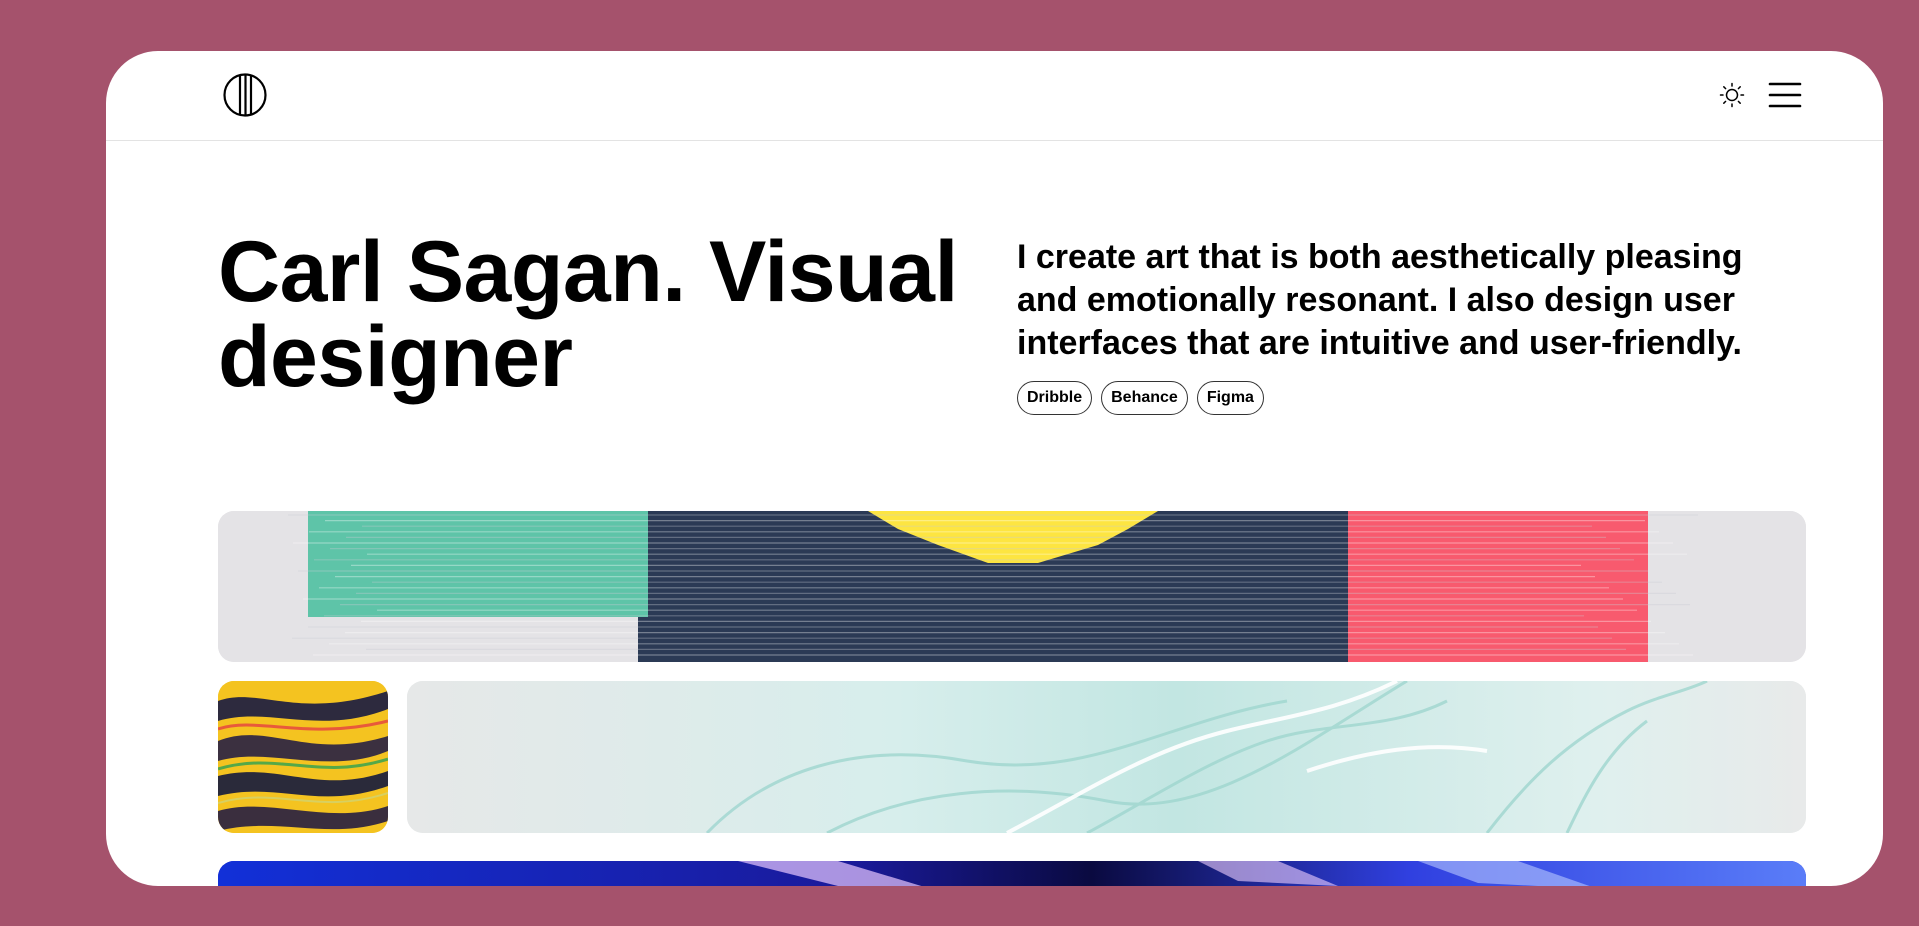 The width and height of the screenshot is (1919, 926). I want to click on circle-stripes-logo-icon, so click(245, 95).